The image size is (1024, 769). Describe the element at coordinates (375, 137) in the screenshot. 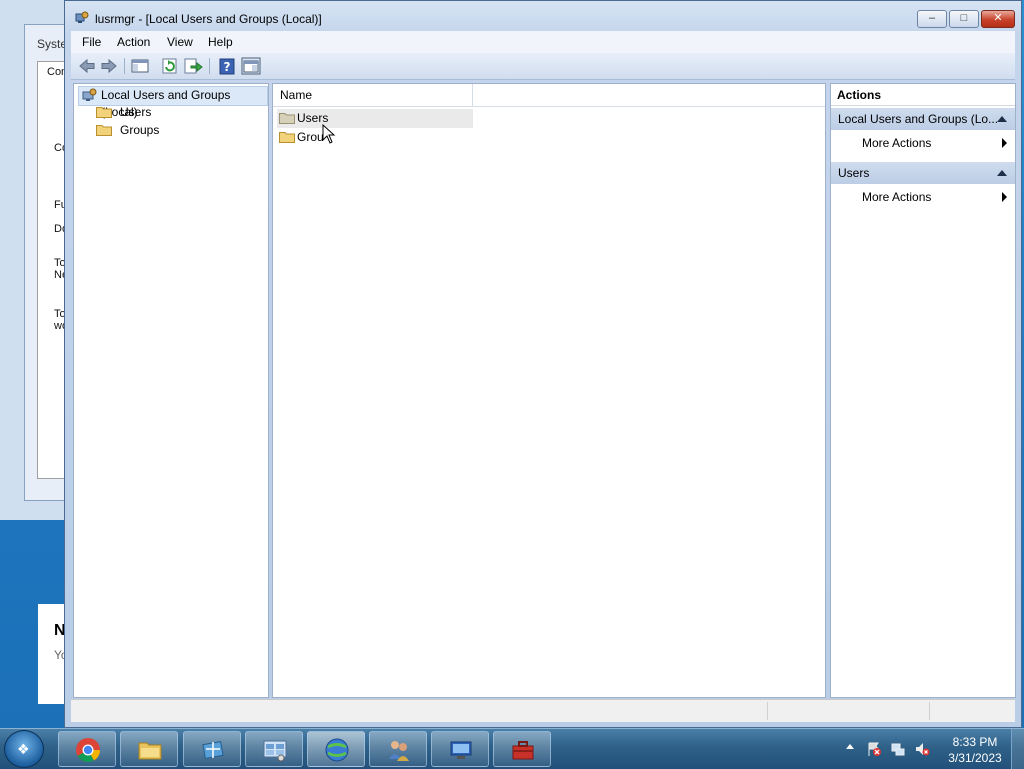

I see `list-row-groups: Grou` at that location.